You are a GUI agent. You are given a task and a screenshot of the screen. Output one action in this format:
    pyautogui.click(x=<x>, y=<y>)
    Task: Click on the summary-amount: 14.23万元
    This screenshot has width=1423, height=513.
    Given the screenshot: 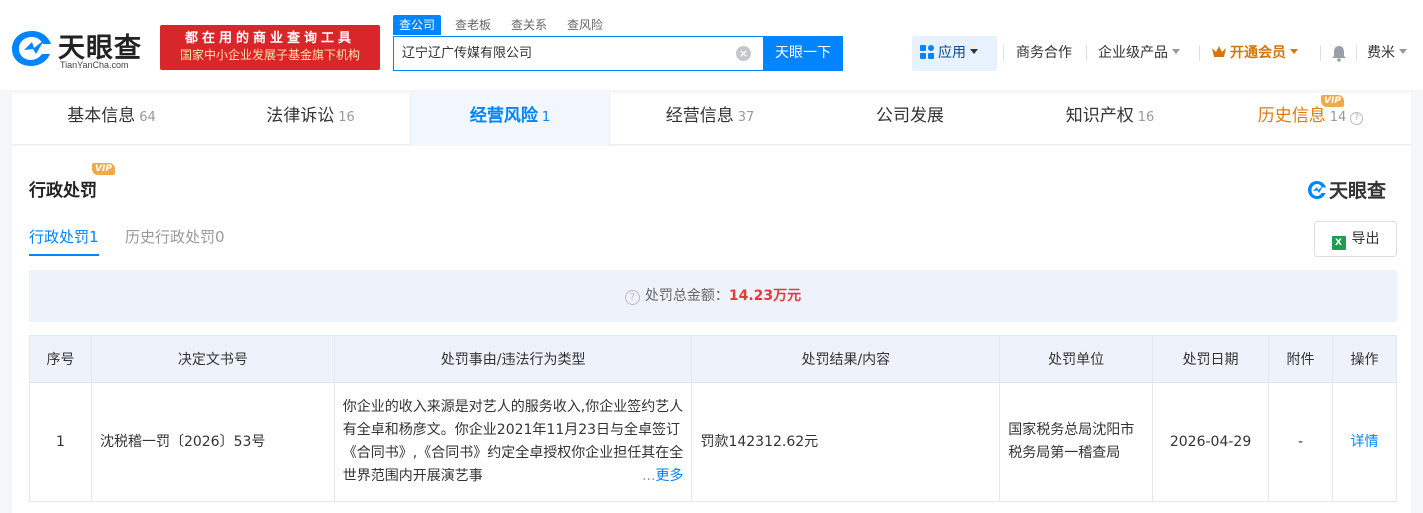 What is the action you would take?
    pyautogui.click(x=765, y=296)
    